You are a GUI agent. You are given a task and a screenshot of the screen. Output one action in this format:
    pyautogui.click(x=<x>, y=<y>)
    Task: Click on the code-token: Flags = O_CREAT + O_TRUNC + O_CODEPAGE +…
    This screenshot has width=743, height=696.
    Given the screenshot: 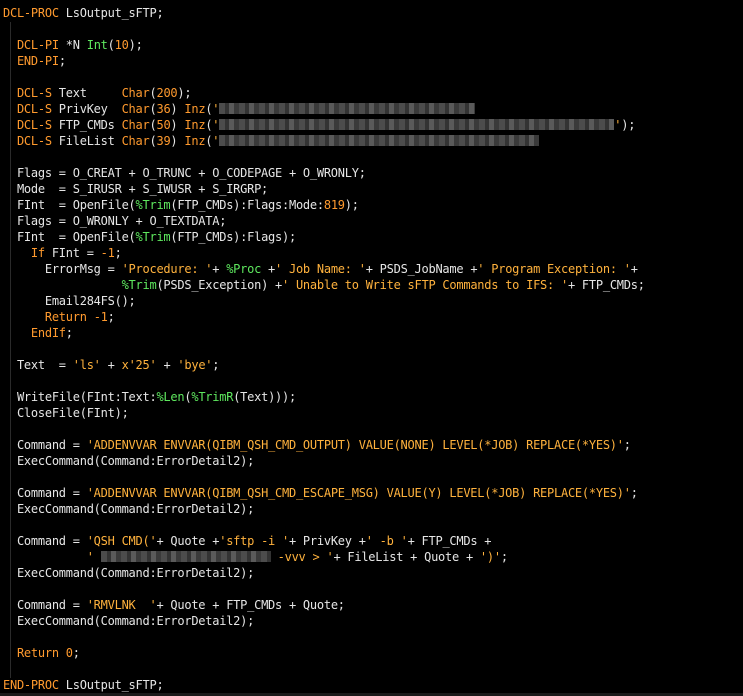 What is the action you would take?
    pyautogui.click(x=184, y=173)
    